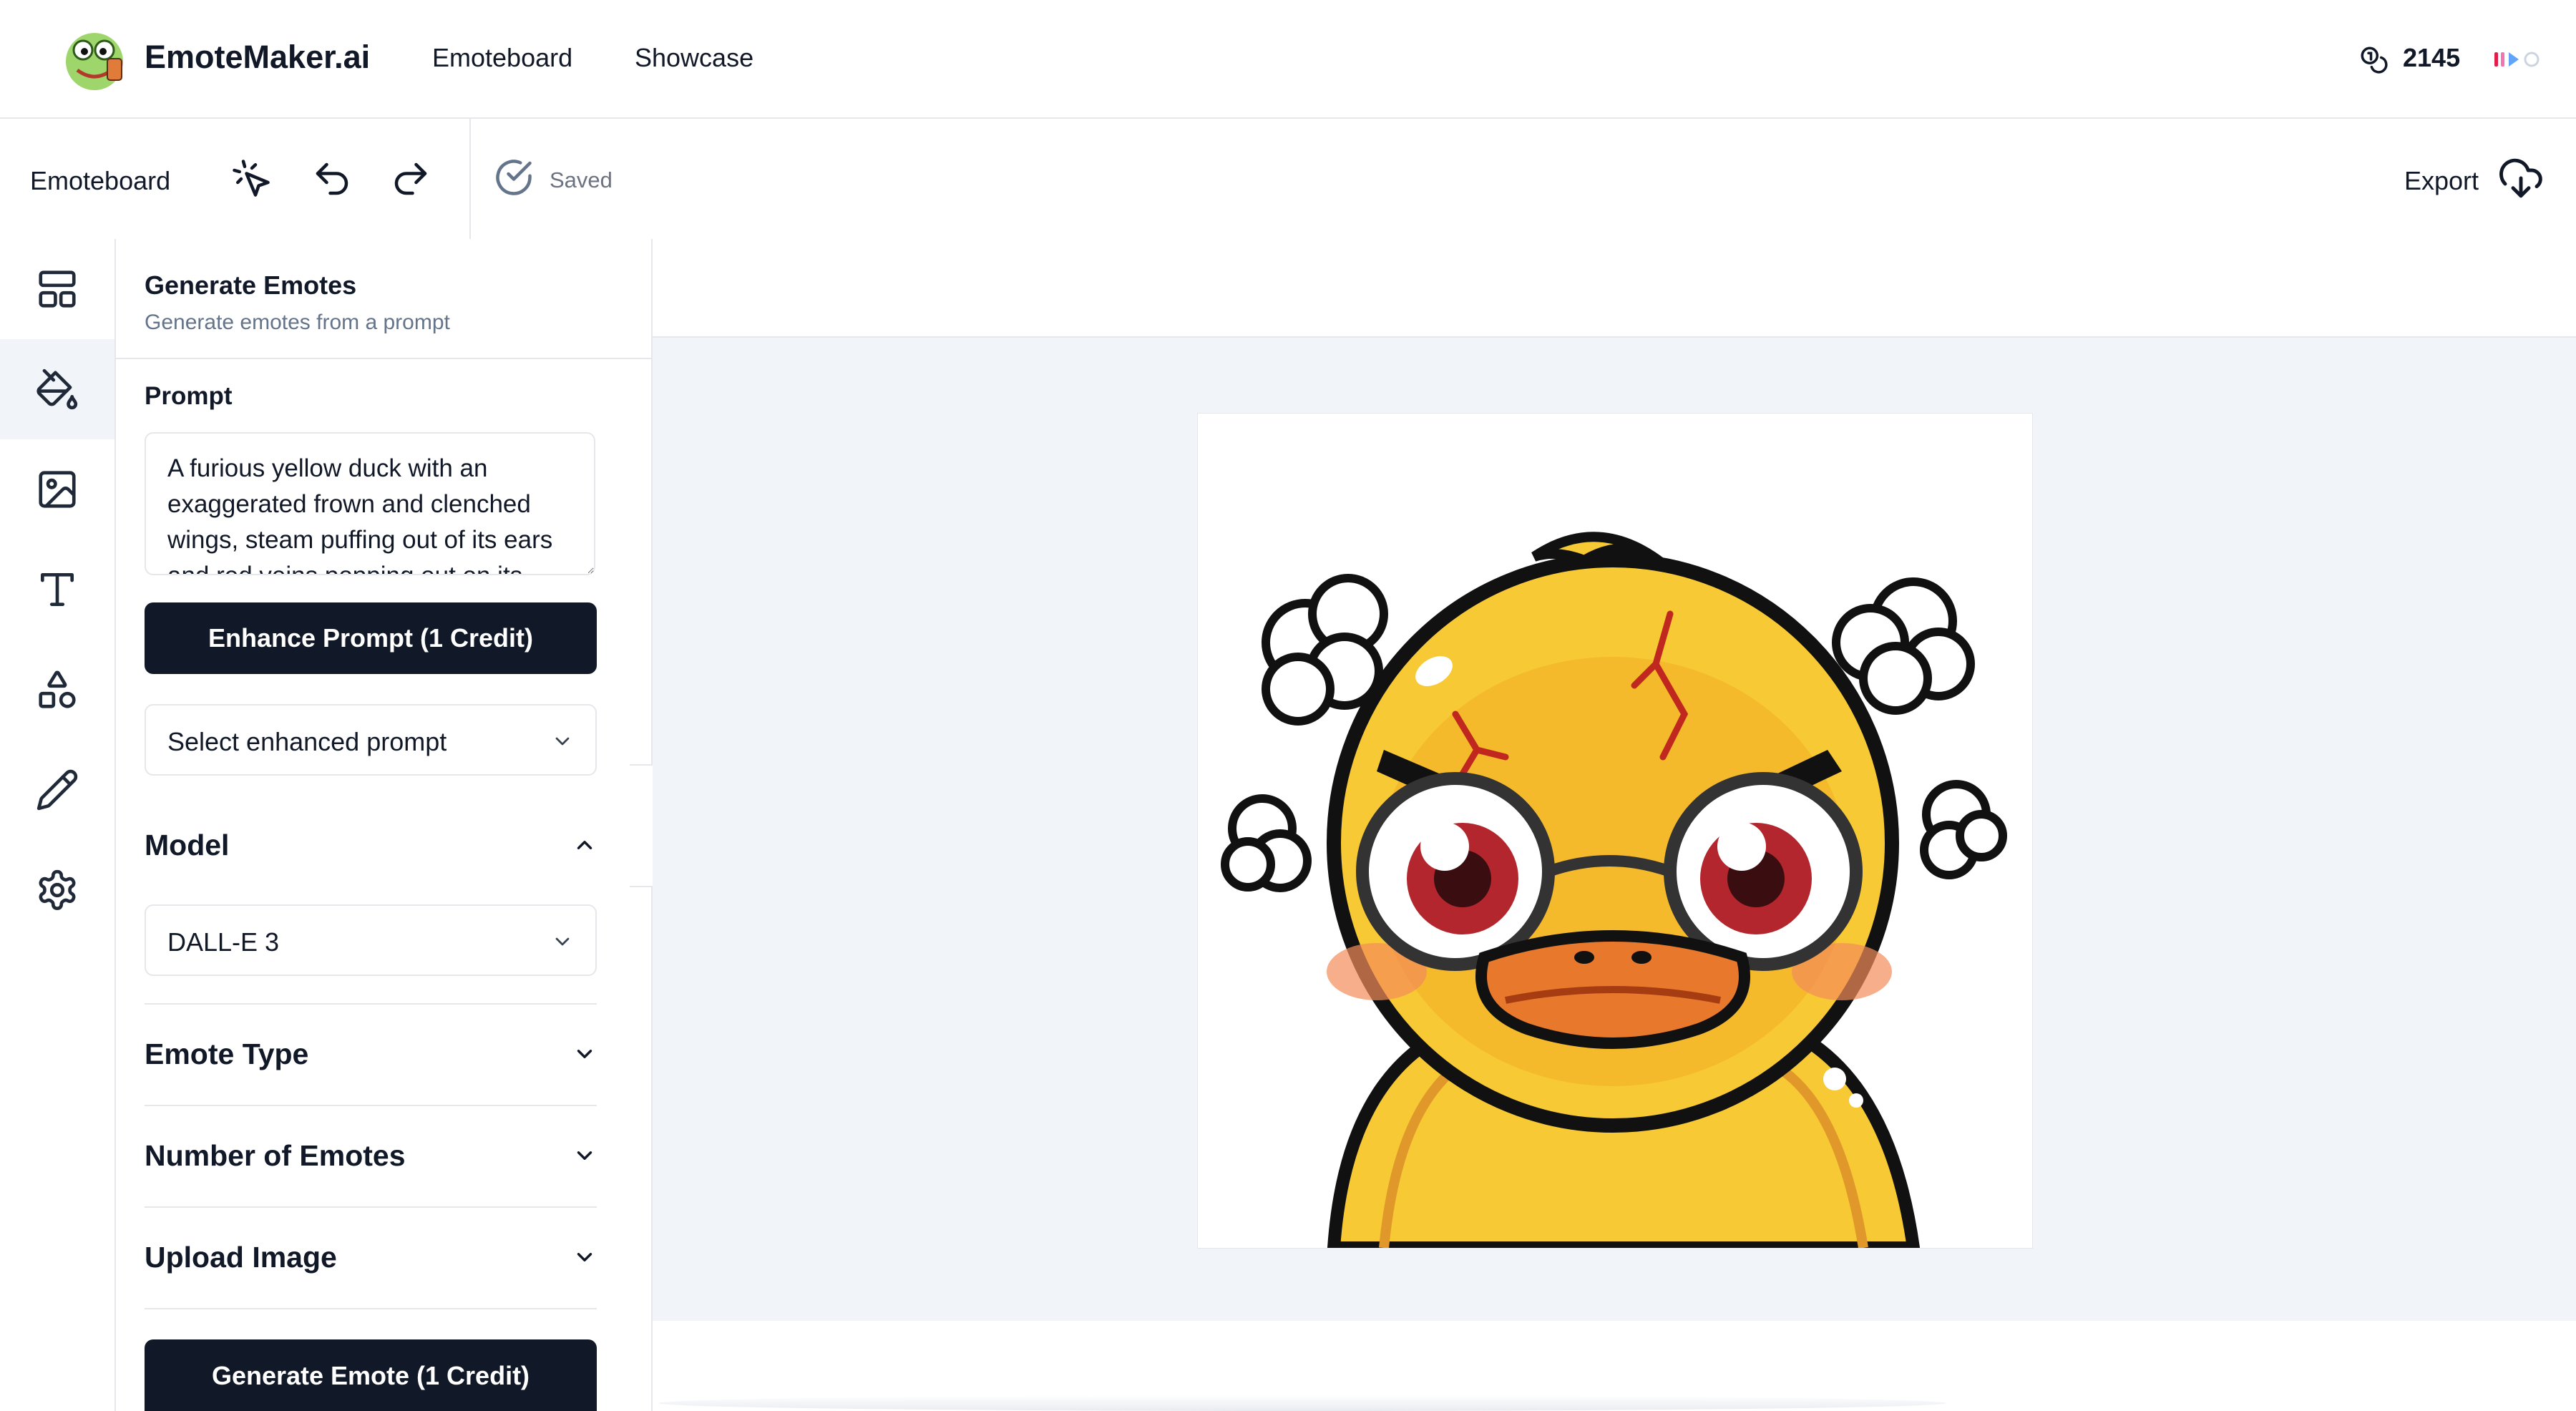  What do you see at coordinates (2517, 60) in the screenshot?
I see `loading-indicator-icon` at bounding box center [2517, 60].